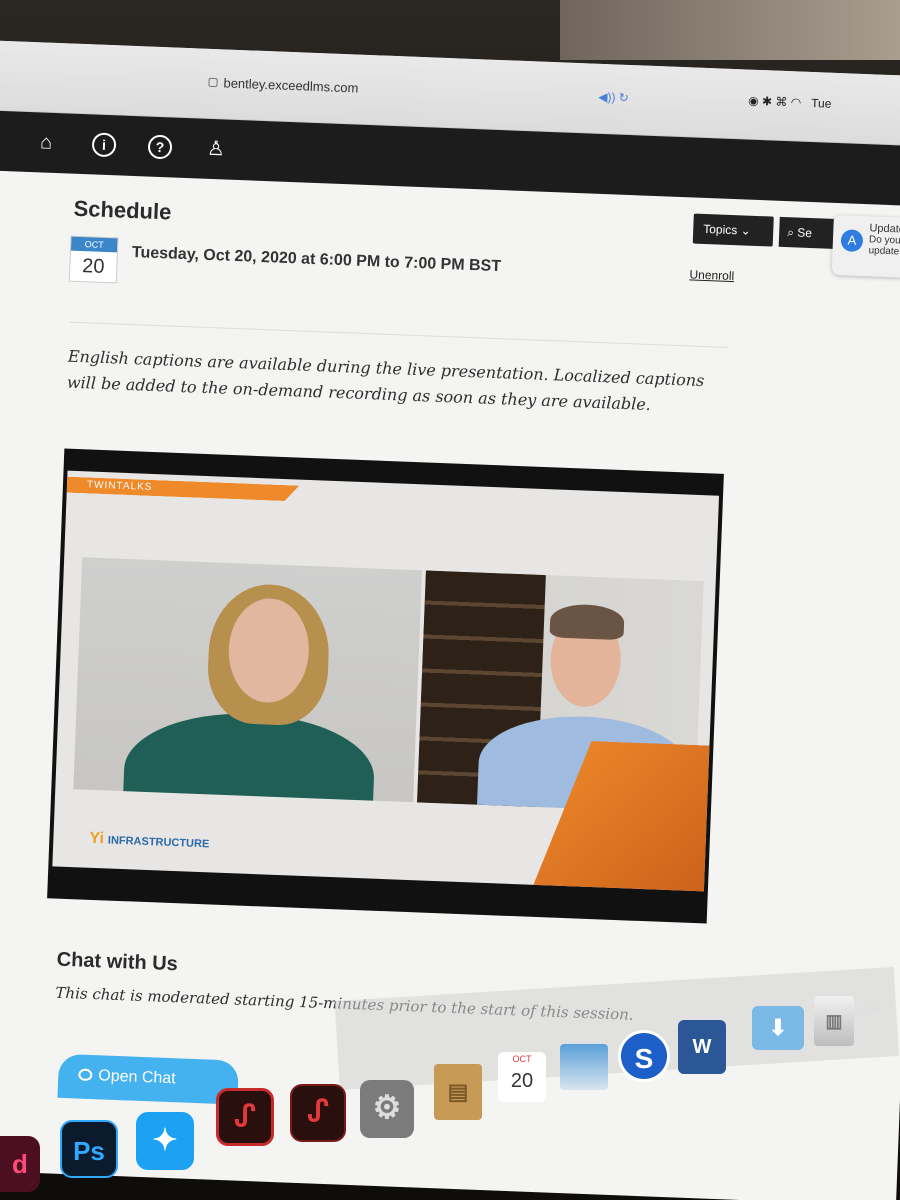 This screenshot has height=1200, width=900. I want to click on topics-dropdown: Topics ⌄, so click(733, 230).